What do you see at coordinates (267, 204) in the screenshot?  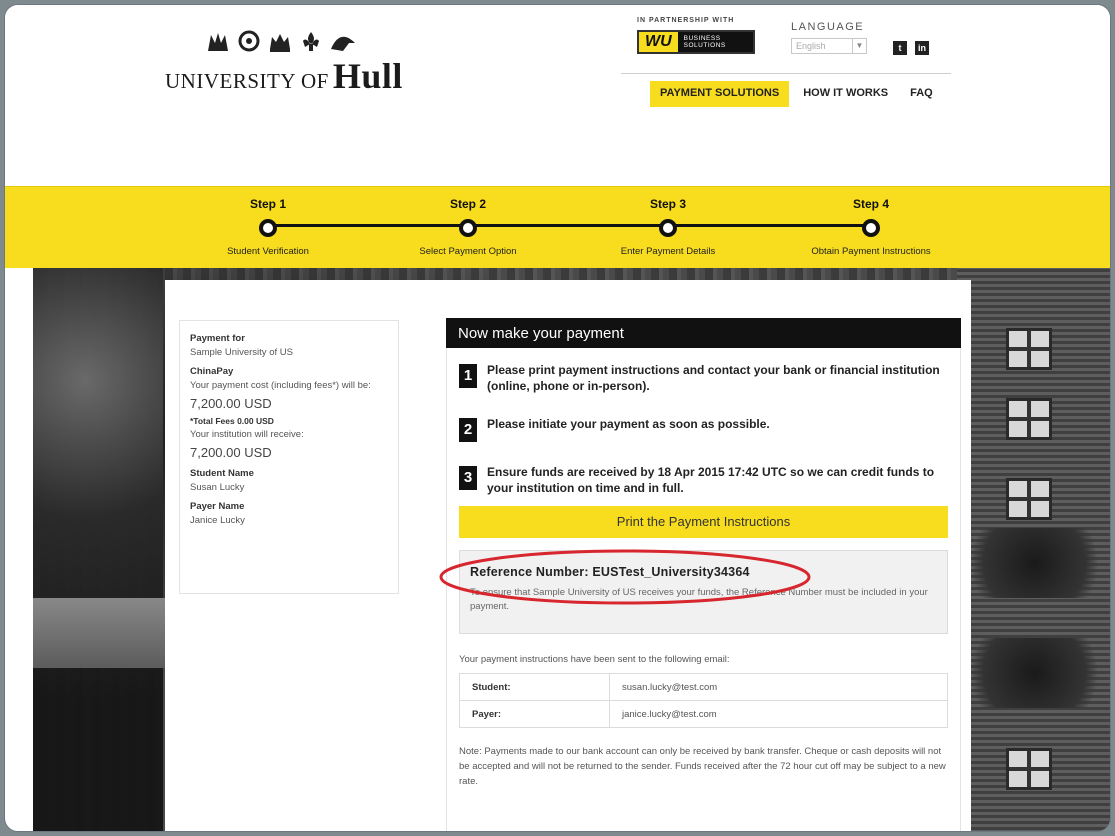 I see `step-title: Step 1` at bounding box center [267, 204].